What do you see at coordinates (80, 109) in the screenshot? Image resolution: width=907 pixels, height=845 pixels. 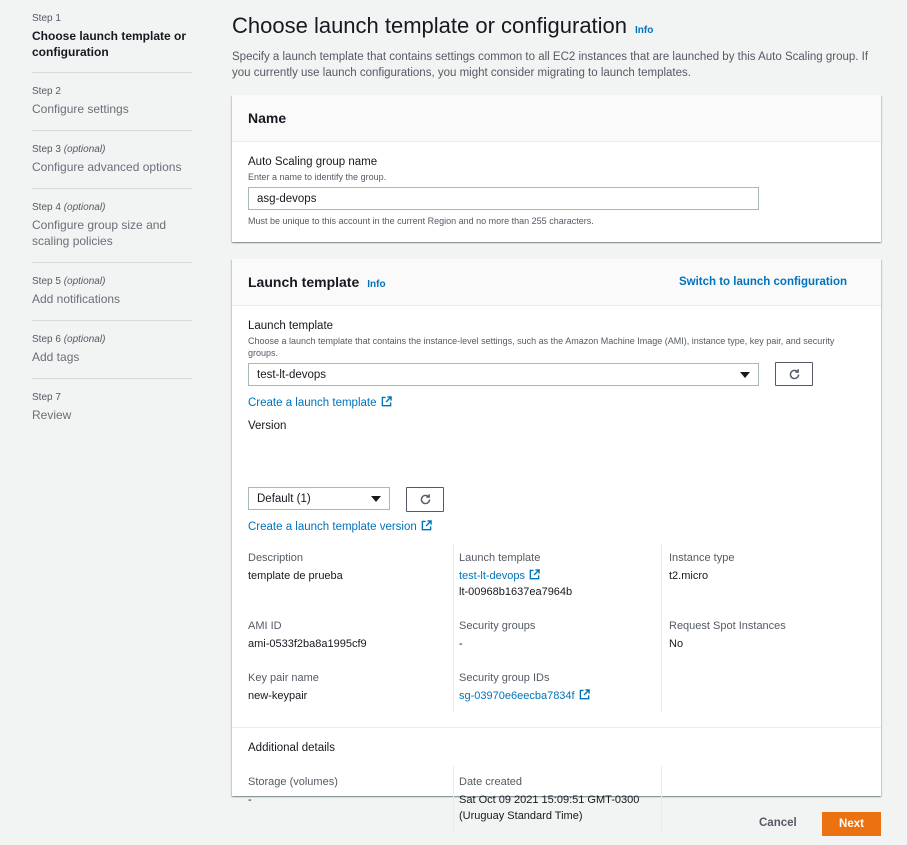 I see `step-title: Configure settings` at bounding box center [80, 109].